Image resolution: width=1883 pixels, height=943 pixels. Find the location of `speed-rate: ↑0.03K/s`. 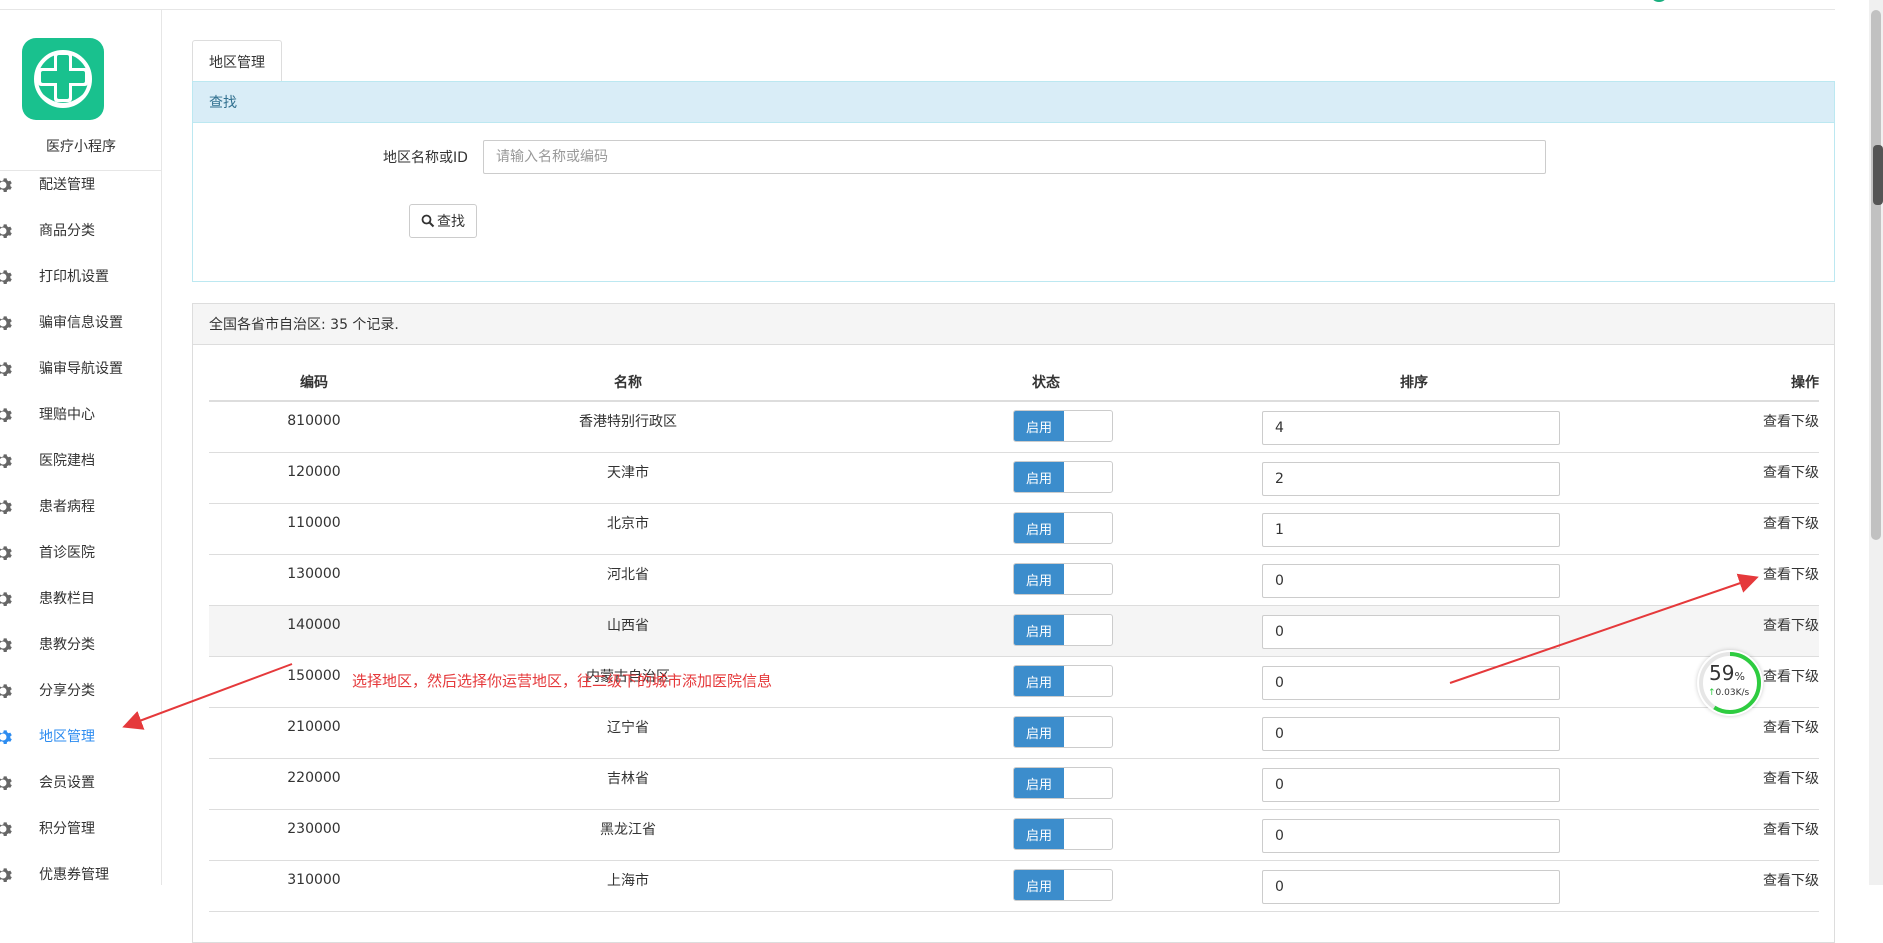

speed-rate: ↑0.03K/s is located at coordinates (1729, 693).